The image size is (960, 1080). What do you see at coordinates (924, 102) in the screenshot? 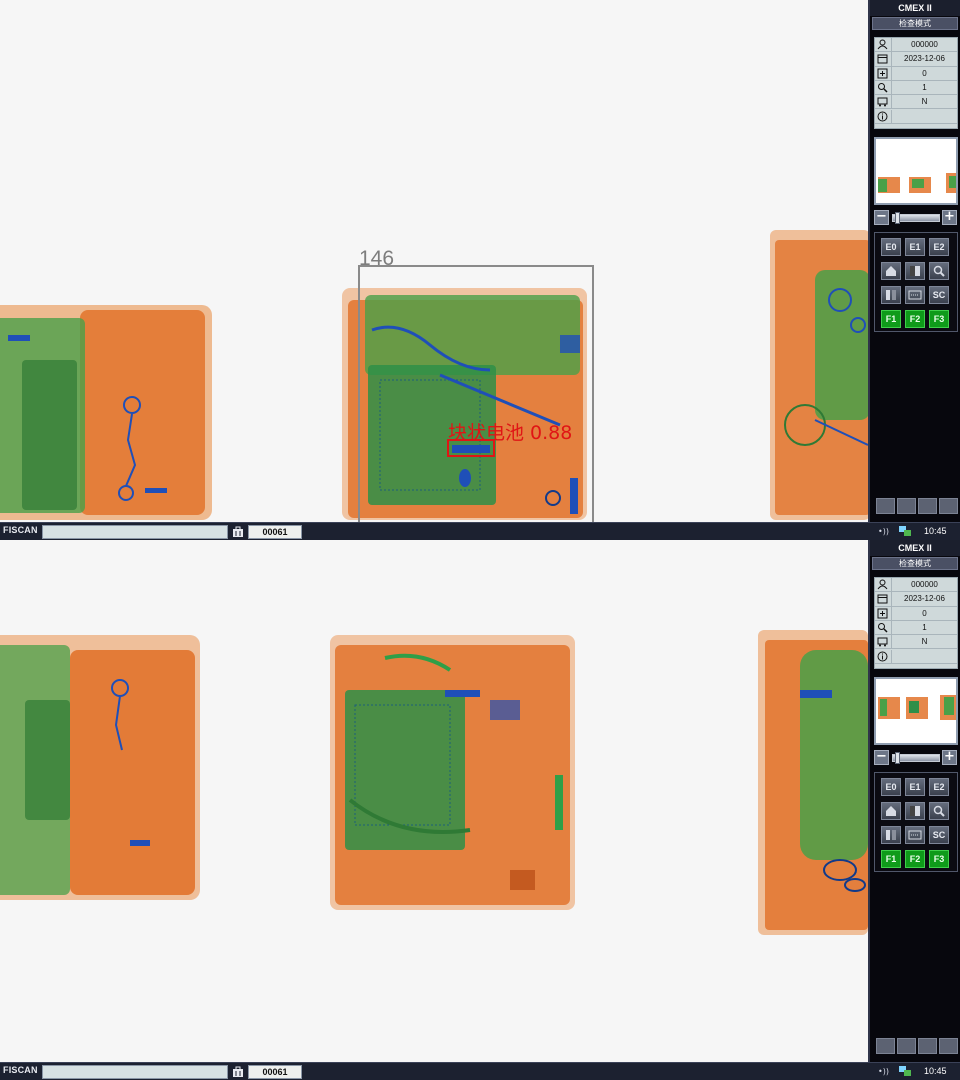
I see `info-value: N` at bounding box center [924, 102].